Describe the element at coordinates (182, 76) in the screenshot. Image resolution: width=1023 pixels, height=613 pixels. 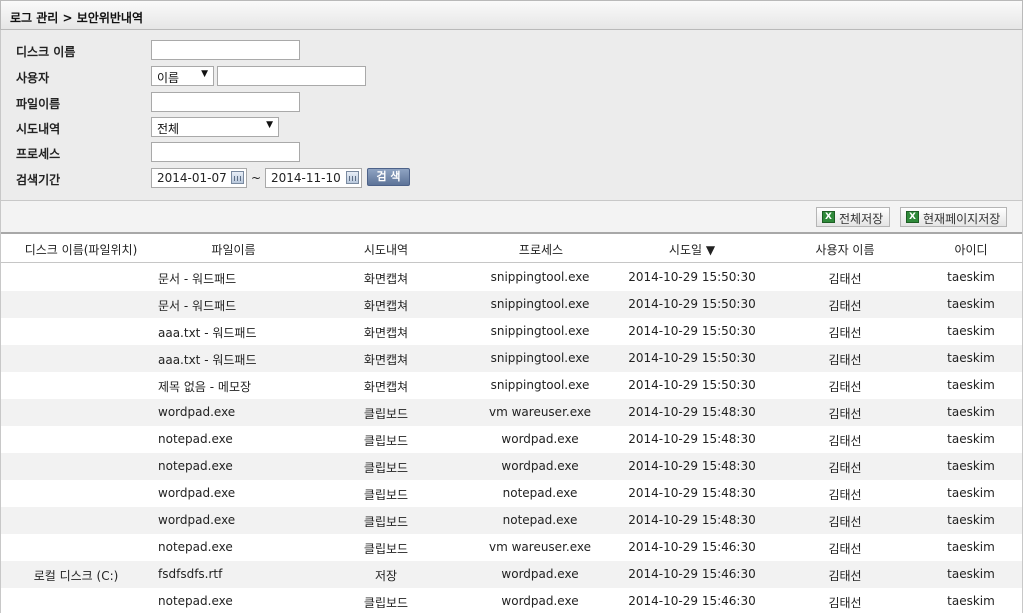
I see `user-field-select: 이름 ▼` at that location.